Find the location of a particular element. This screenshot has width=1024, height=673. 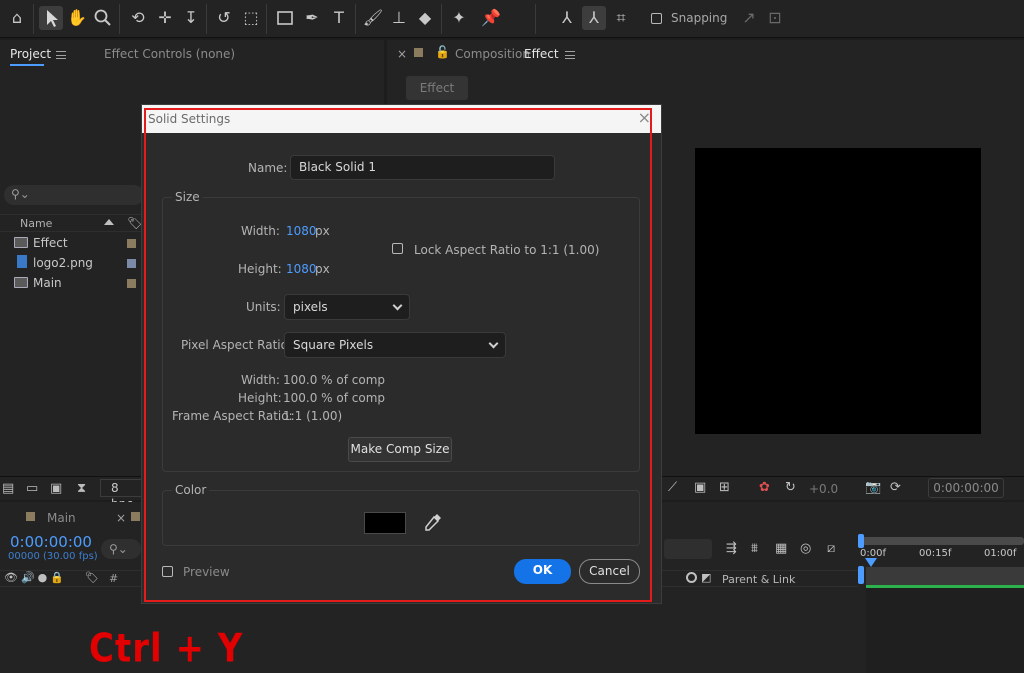

new-composition-icon: ▣ is located at coordinates (56, 488).